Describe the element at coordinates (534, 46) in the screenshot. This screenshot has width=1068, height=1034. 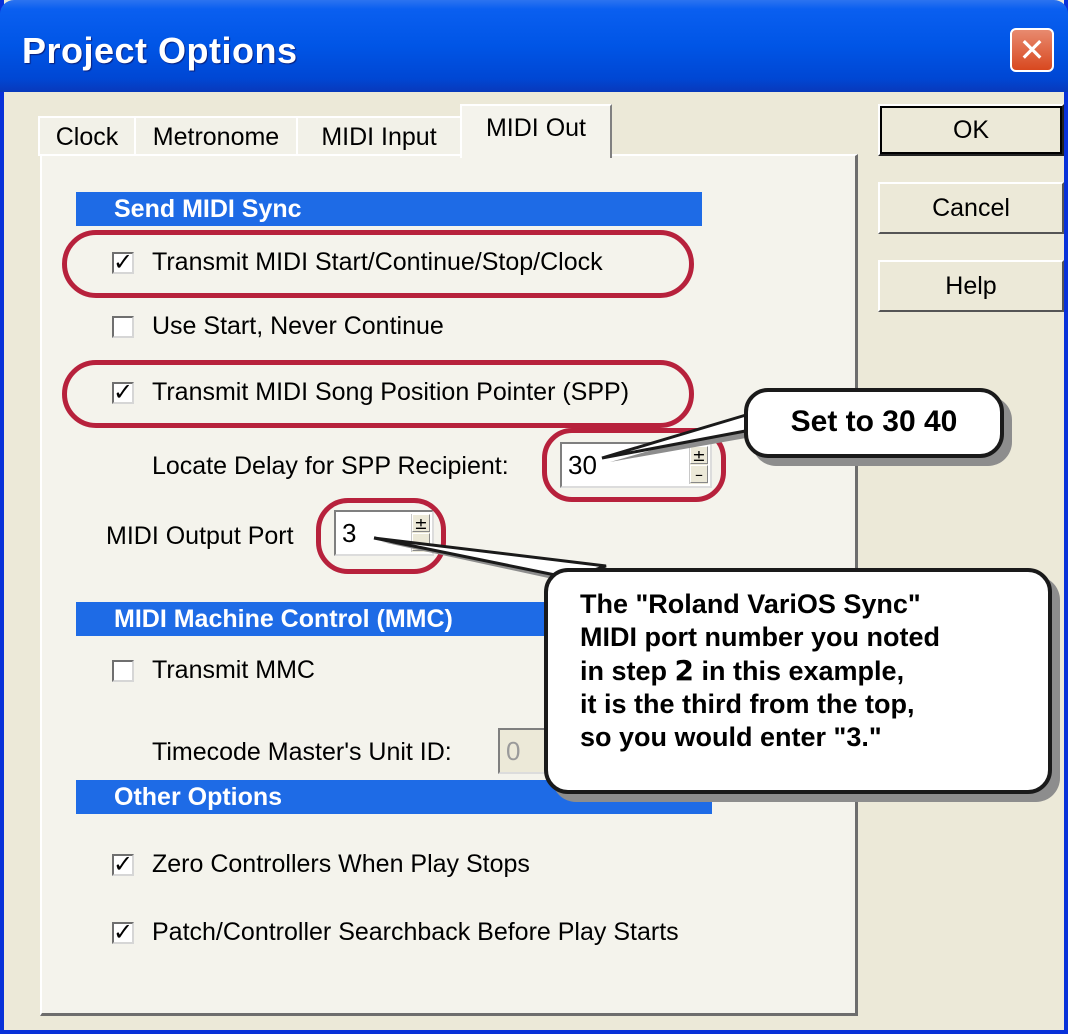
I see `title-bar: Project Options ✕` at that location.